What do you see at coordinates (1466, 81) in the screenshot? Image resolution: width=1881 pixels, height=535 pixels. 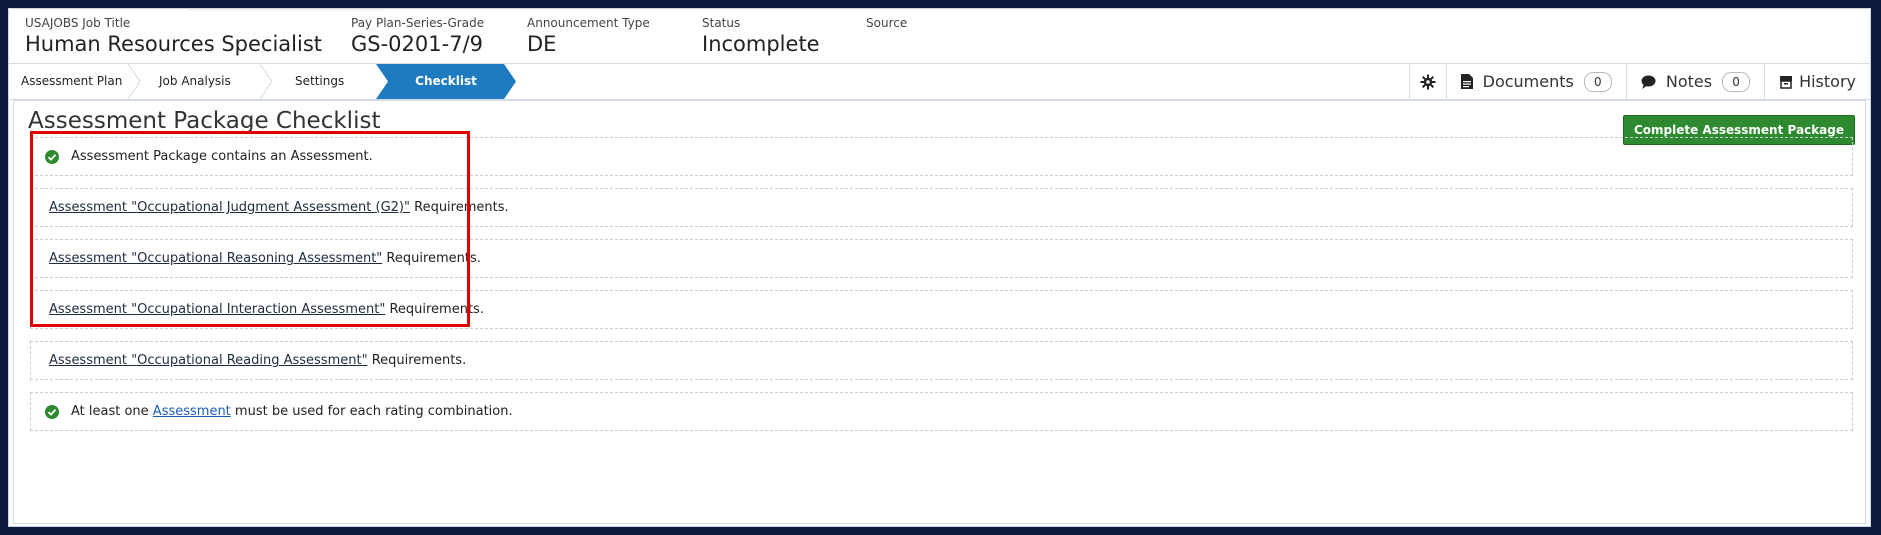 I see `document-icon` at bounding box center [1466, 81].